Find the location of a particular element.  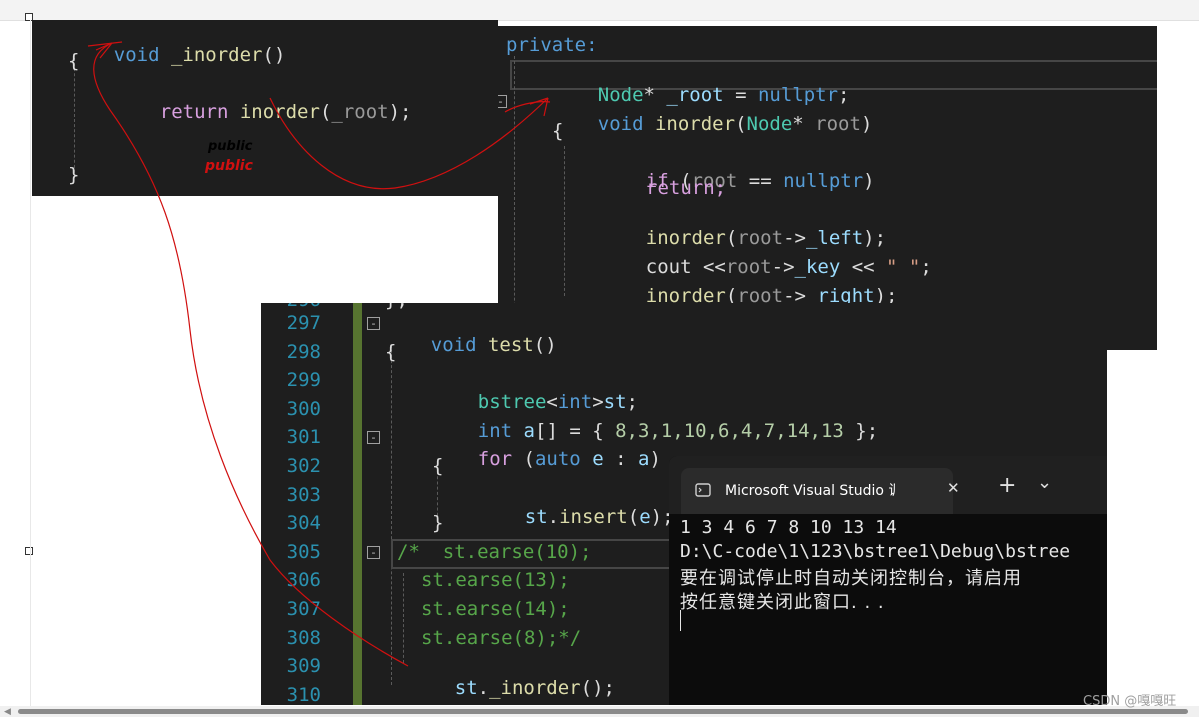

line-number: 297 is located at coordinates (303, 323).